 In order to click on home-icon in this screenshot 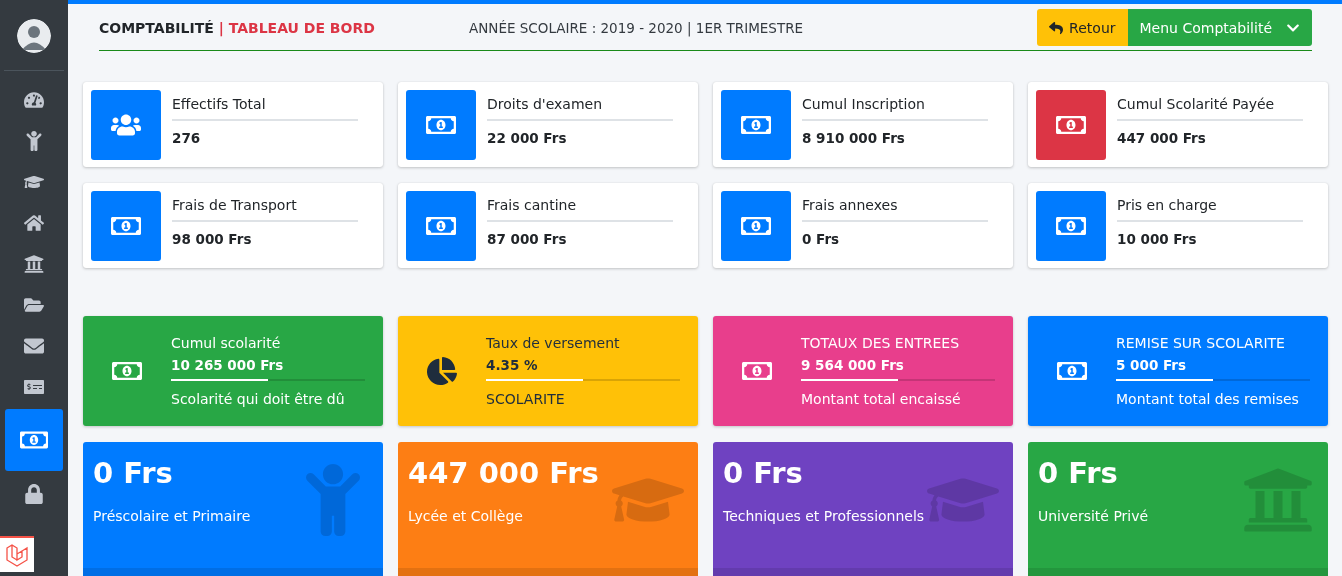, I will do `click(34, 222)`.